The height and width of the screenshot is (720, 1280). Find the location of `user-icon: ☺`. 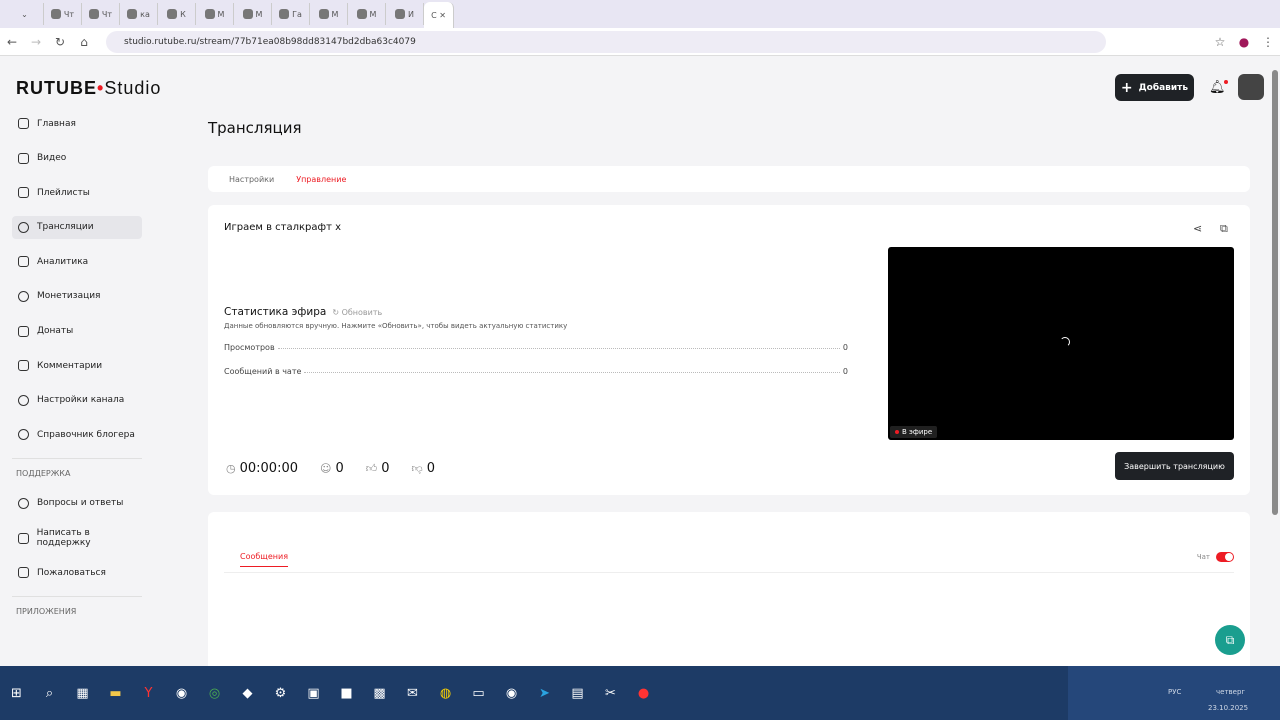

user-icon: ☺ is located at coordinates (326, 468).